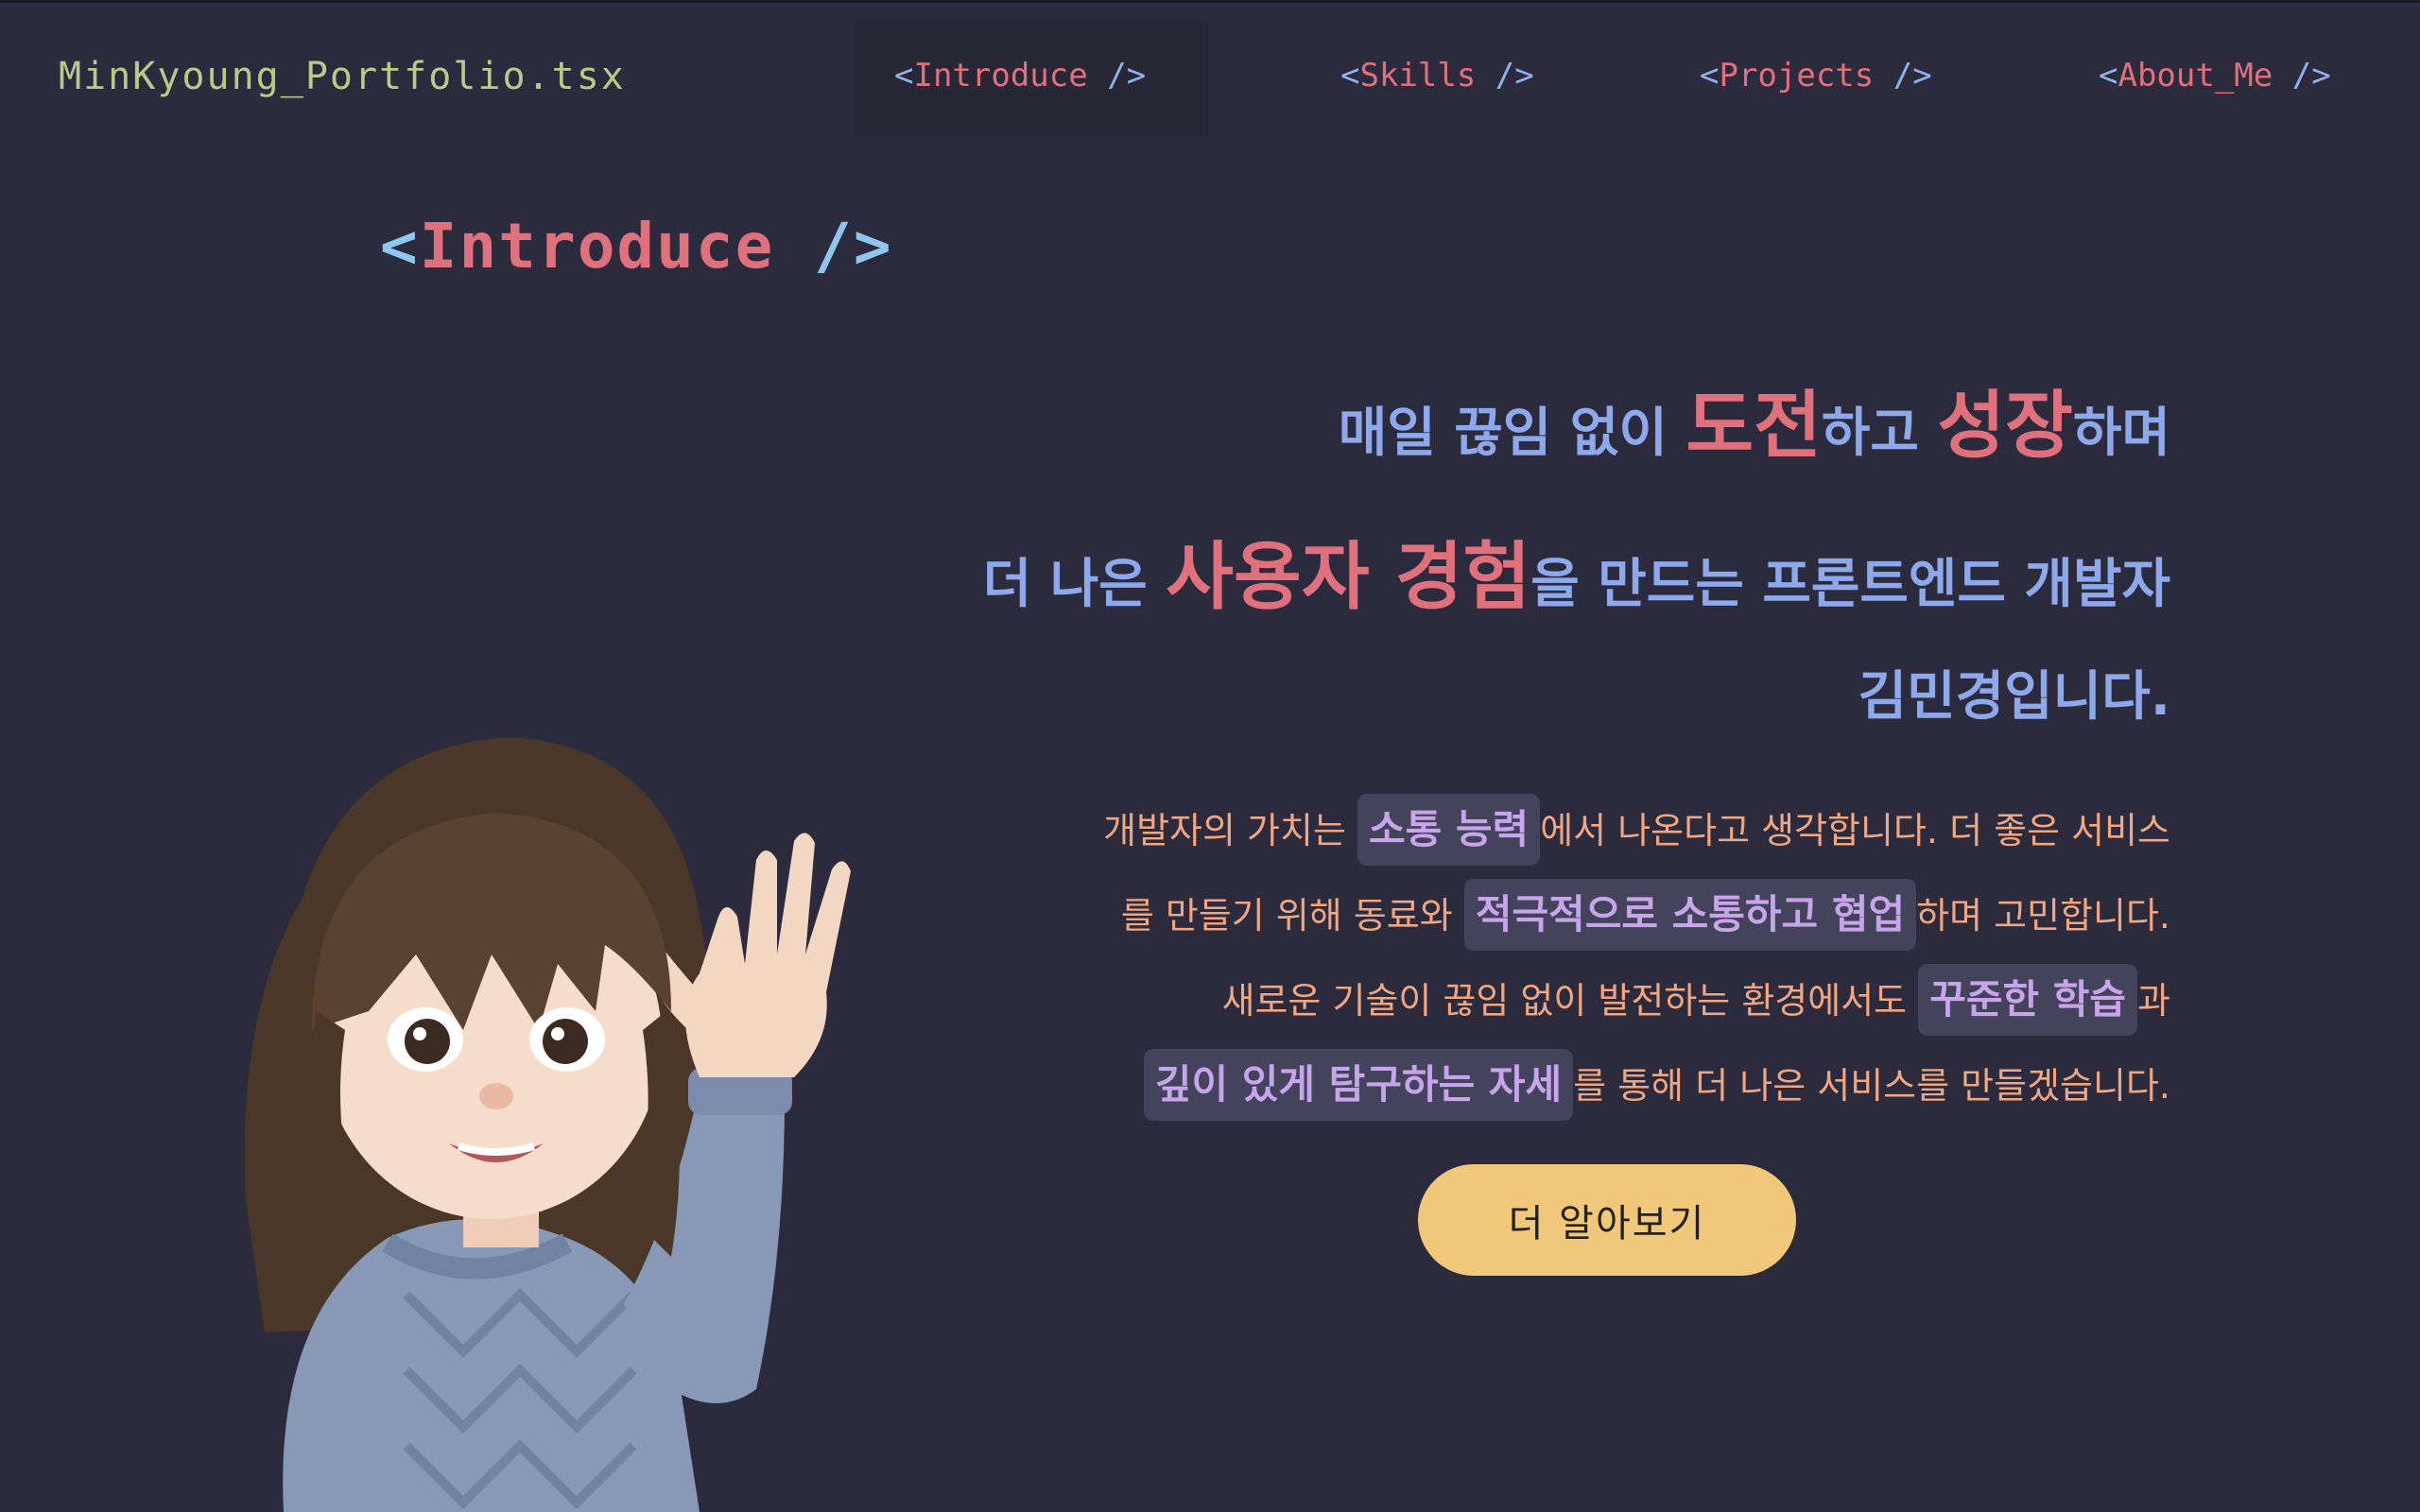 This screenshot has height=1512, width=2420. Describe the element at coordinates (1437, 75) in the screenshot. I see `nav-item-skills: <Skills />` at that location.